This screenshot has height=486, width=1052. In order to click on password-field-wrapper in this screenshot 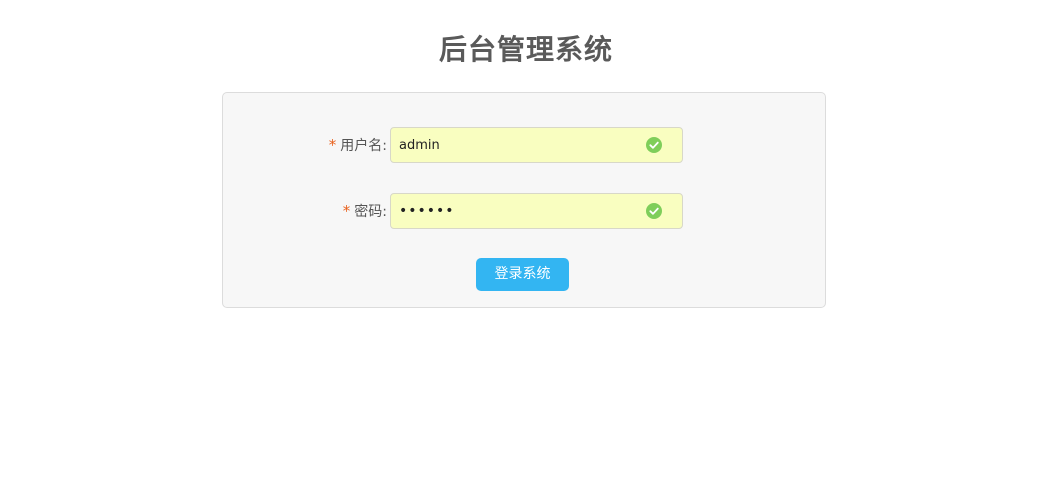, I will do `click(536, 211)`.